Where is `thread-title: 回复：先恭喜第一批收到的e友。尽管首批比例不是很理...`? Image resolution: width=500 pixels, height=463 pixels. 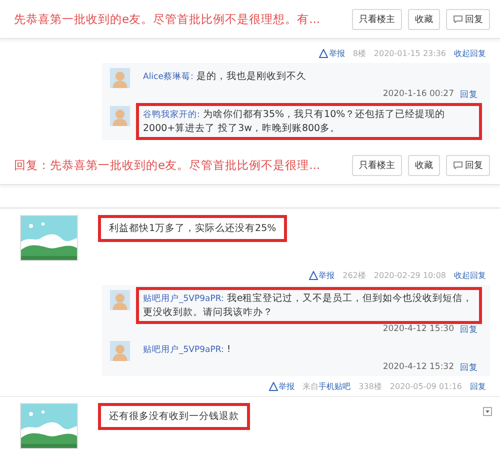
thread-title: 回复：先恭喜第一批收到的e友。尽管首批比例不是很理... is located at coordinates (167, 165).